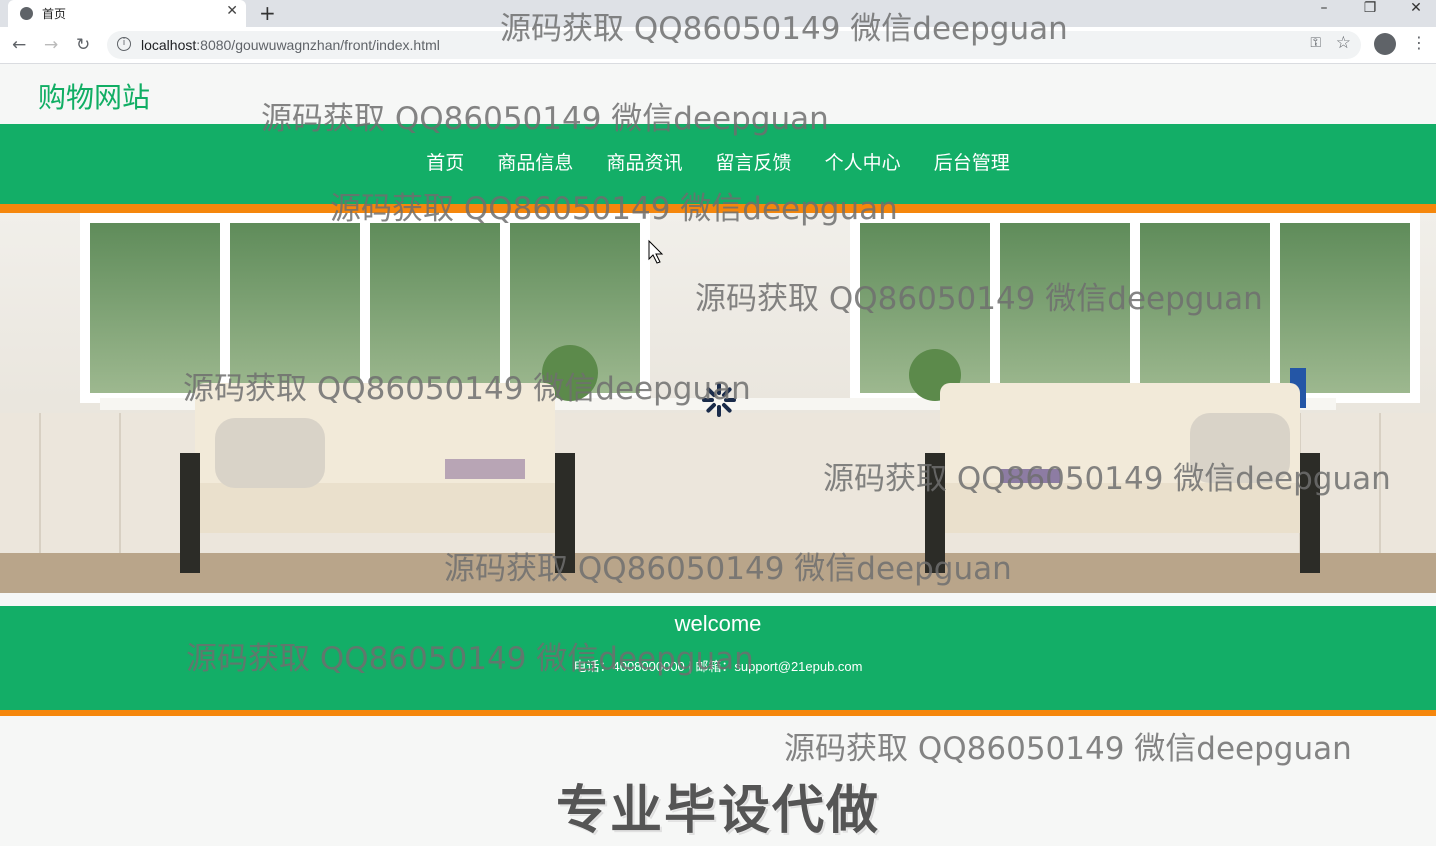 This screenshot has width=1436, height=846. I want to click on minimize-button: –, so click(1324, 8).